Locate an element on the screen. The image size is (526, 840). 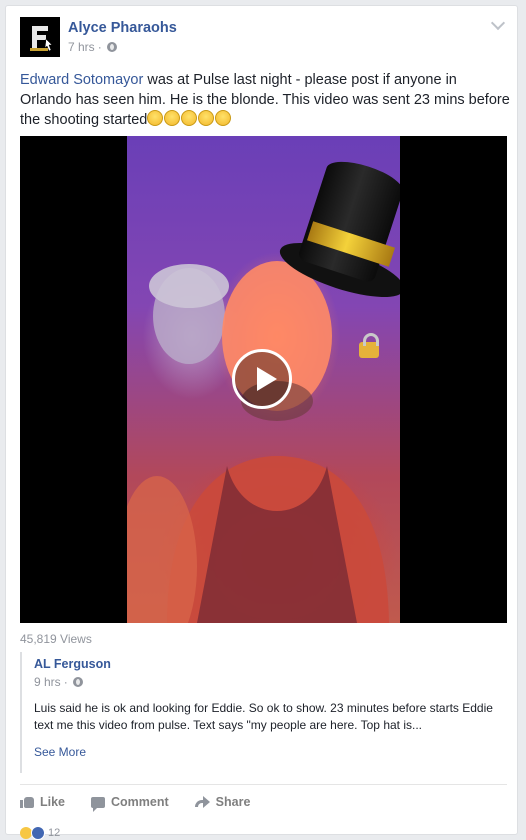
shared-author-name: AL Ferguson is located at coordinates (72, 664).